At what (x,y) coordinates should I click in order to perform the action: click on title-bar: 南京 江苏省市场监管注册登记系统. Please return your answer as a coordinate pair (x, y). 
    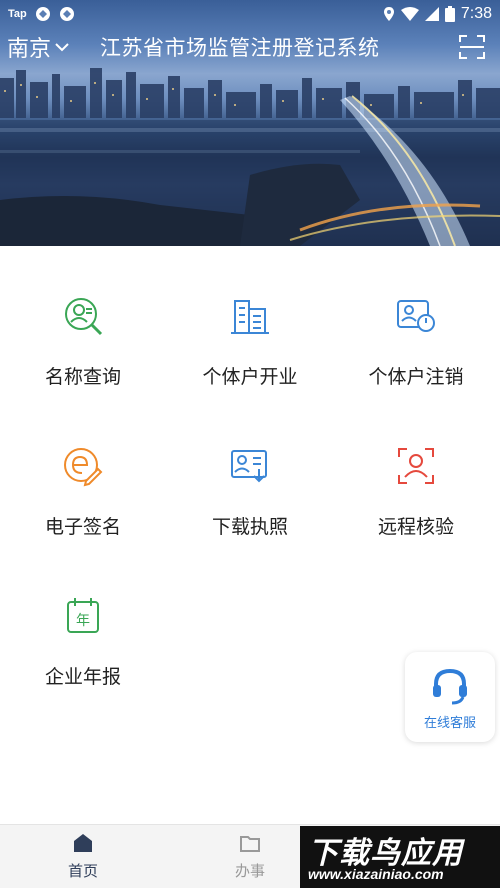
    Looking at the image, I should click on (250, 47).